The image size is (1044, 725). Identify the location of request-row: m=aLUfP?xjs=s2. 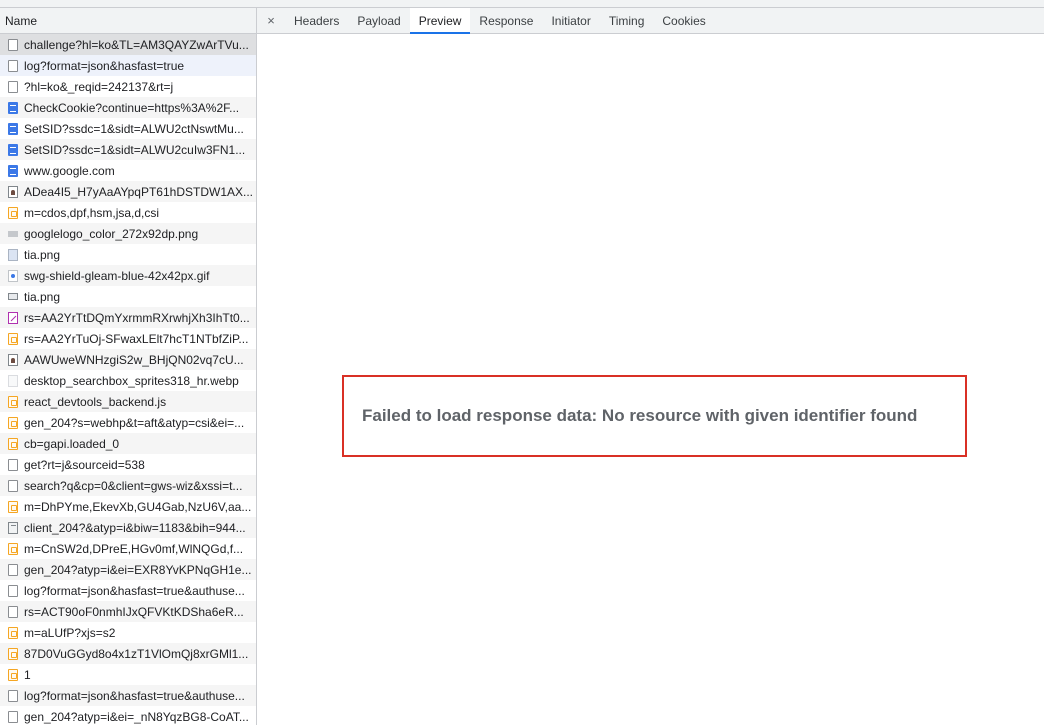
(128, 632).